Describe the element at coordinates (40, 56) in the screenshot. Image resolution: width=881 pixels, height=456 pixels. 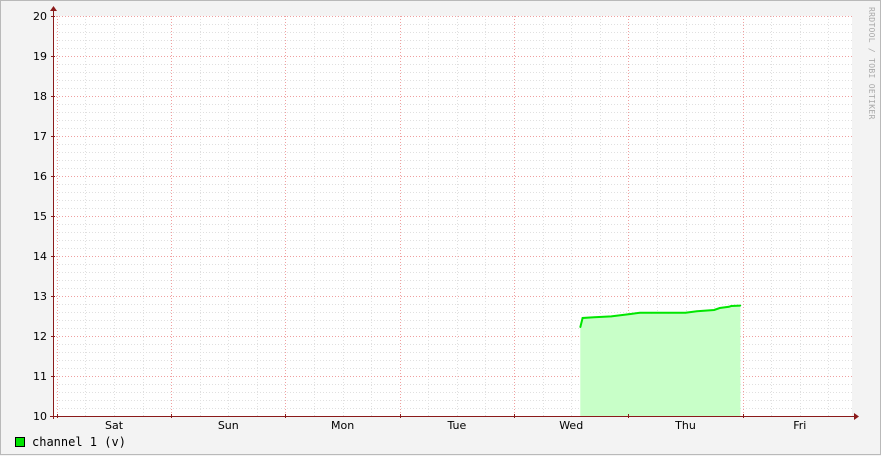
I see `y-tick-label: 19` at that location.